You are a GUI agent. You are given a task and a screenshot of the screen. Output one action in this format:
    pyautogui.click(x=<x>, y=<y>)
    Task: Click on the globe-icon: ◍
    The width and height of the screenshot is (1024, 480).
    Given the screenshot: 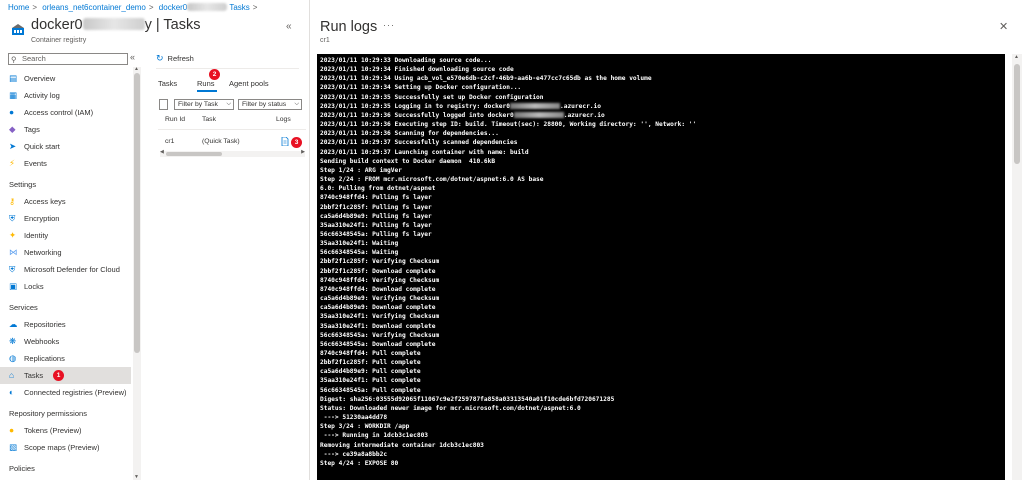 What is the action you would take?
    pyautogui.click(x=13, y=358)
    